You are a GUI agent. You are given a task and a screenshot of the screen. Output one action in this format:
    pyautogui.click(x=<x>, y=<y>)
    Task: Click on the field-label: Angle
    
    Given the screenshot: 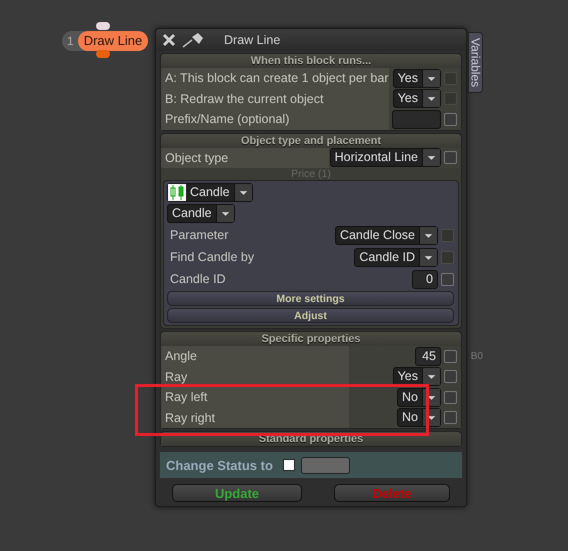 What is the action you would take?
    pyautogui.click(x=255, y=356)
    